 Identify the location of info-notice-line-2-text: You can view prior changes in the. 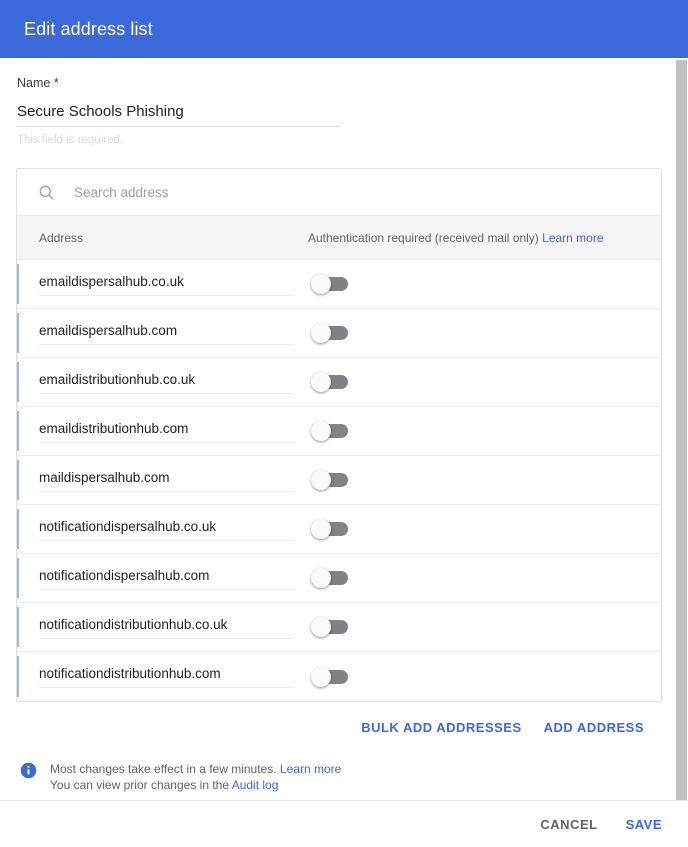
(140, 785).